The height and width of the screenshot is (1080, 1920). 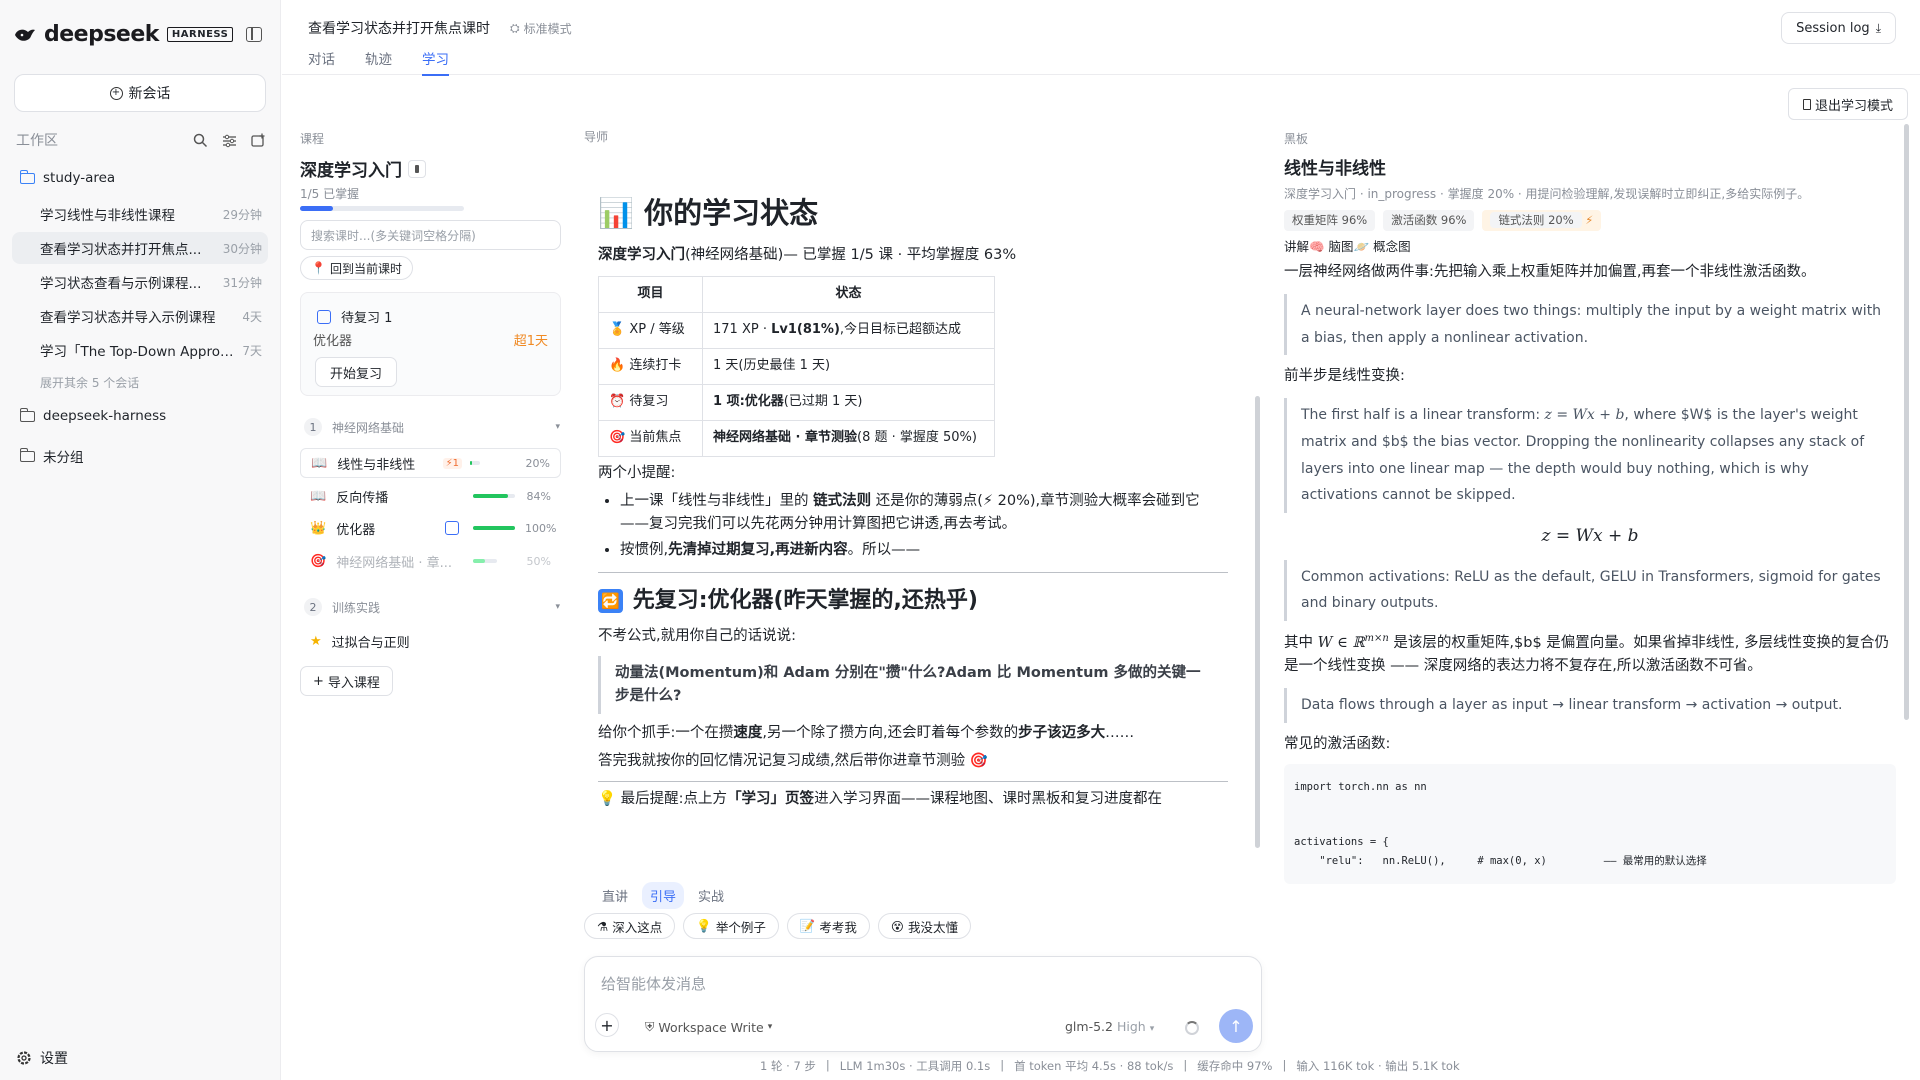 I want to click on mode-icon: ⛭, so click(x=515, y=28).